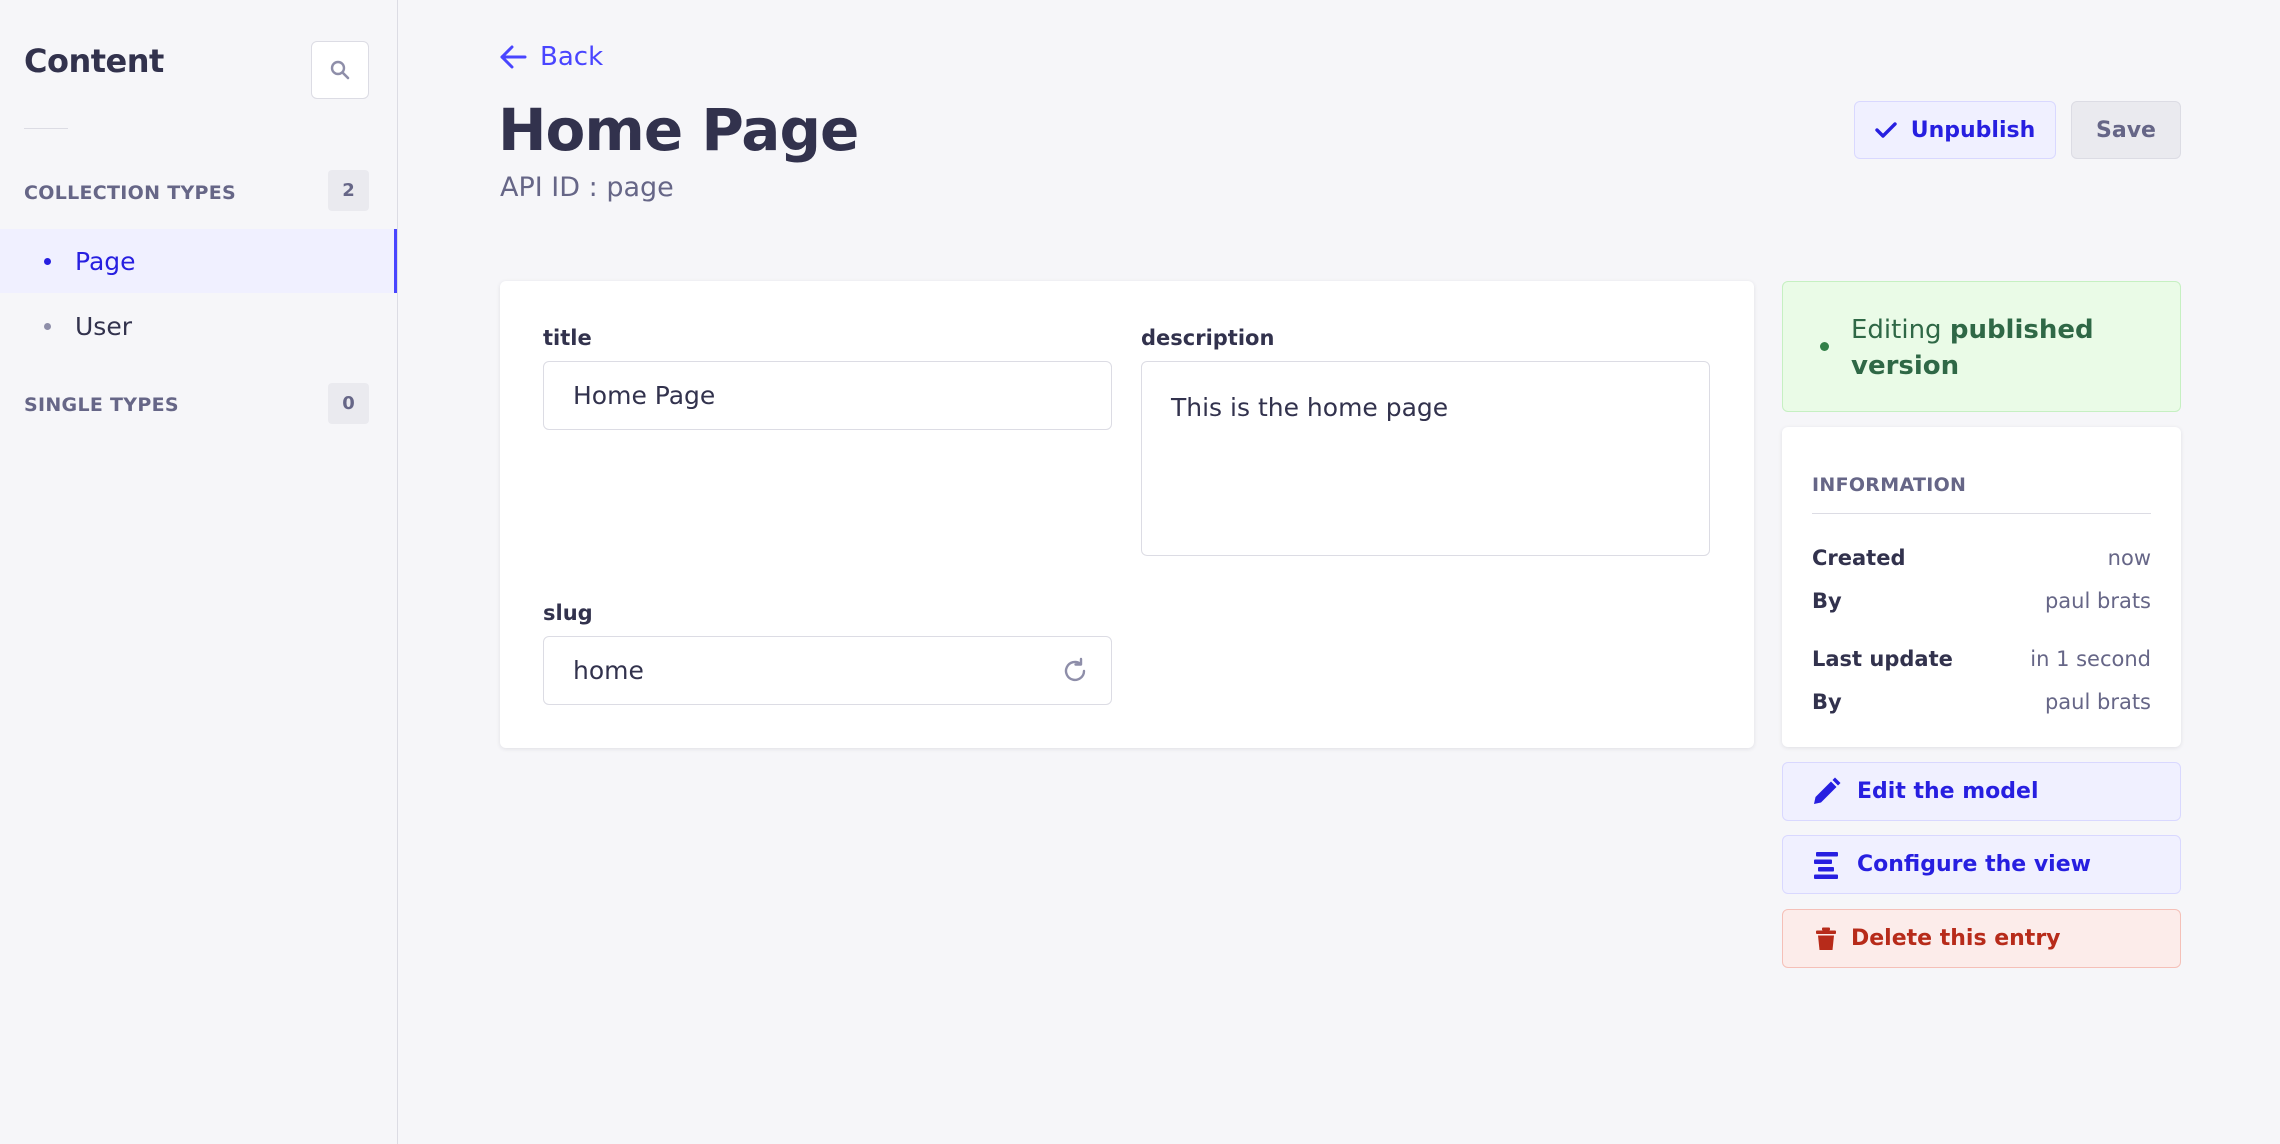  What do you see at coordinates (1974, 864) in the screenshot?
I see `configure-view-label: Configure the view` at bounding box center [1974, 864].